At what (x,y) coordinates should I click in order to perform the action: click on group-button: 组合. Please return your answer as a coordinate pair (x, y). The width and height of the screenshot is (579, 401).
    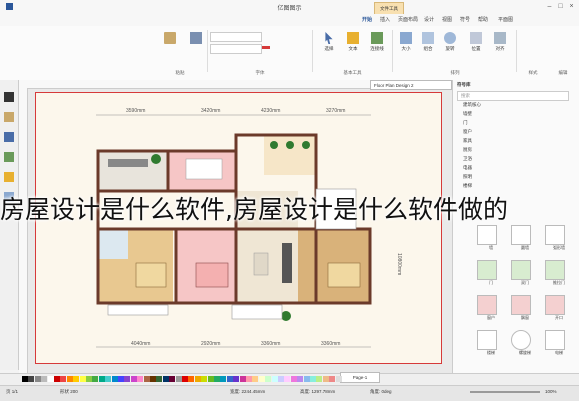
    Looking at the image, I should click on (428, 42).